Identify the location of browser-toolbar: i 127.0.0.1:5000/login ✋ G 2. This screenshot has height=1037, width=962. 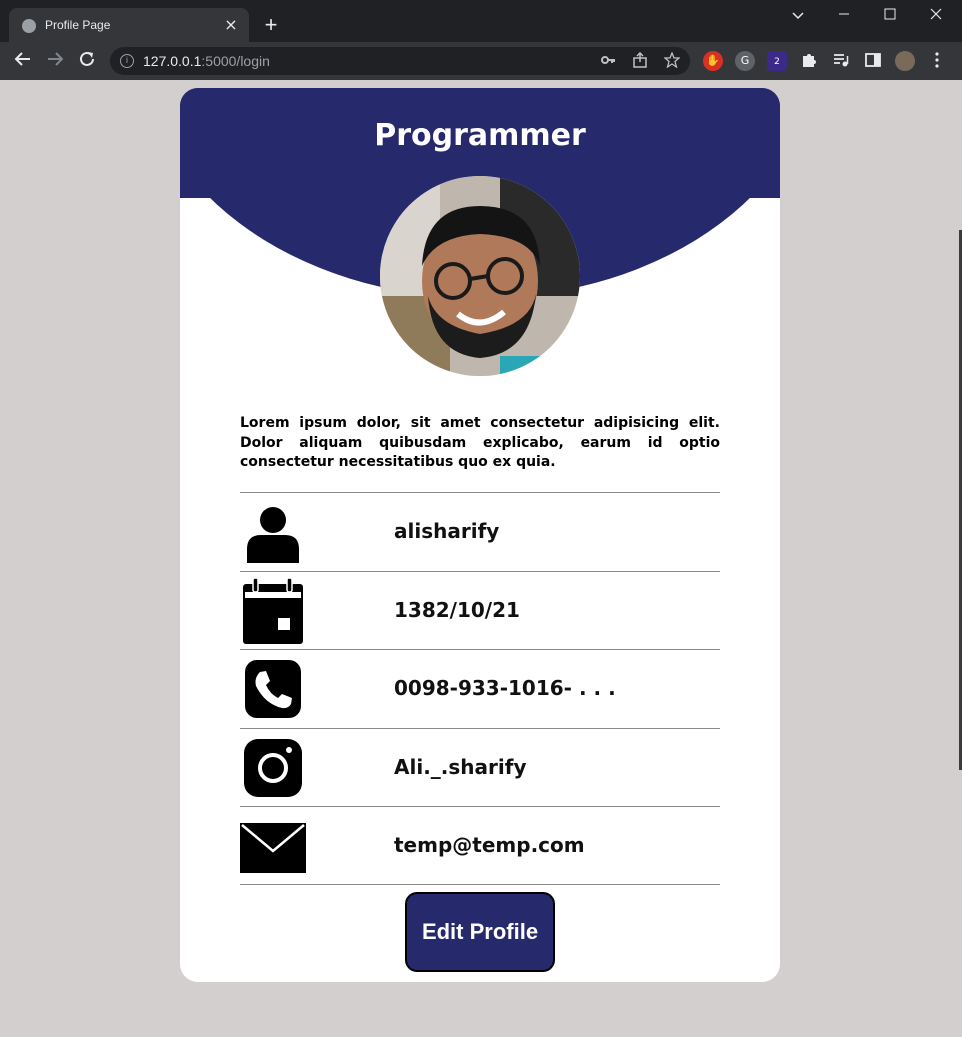
(481, 61).